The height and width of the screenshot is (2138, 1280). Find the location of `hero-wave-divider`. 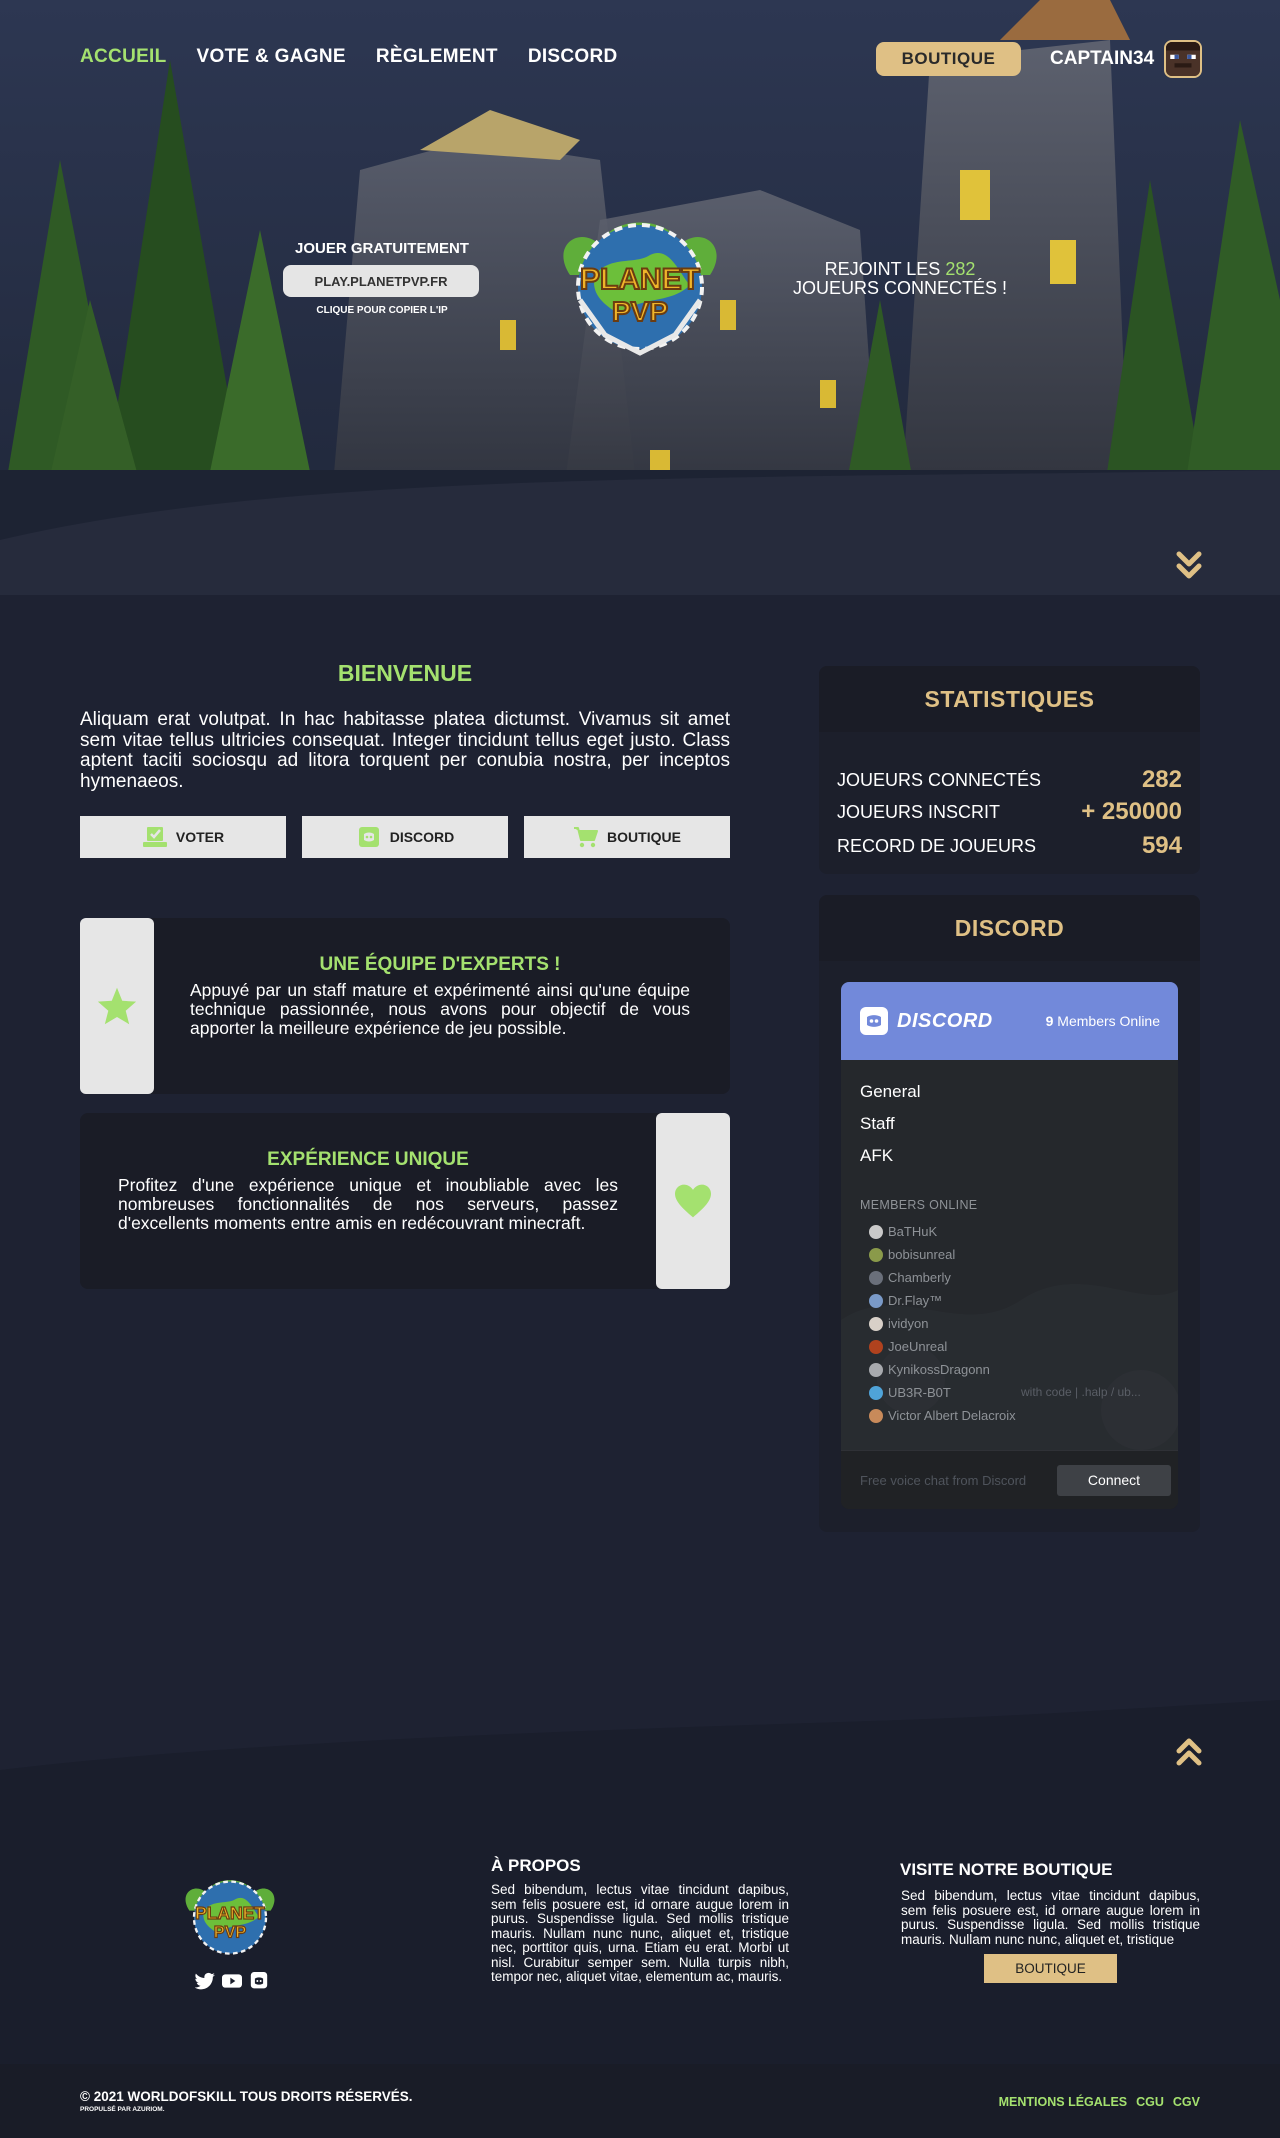

hero-wave-divider is located at coordinates (640, 535).